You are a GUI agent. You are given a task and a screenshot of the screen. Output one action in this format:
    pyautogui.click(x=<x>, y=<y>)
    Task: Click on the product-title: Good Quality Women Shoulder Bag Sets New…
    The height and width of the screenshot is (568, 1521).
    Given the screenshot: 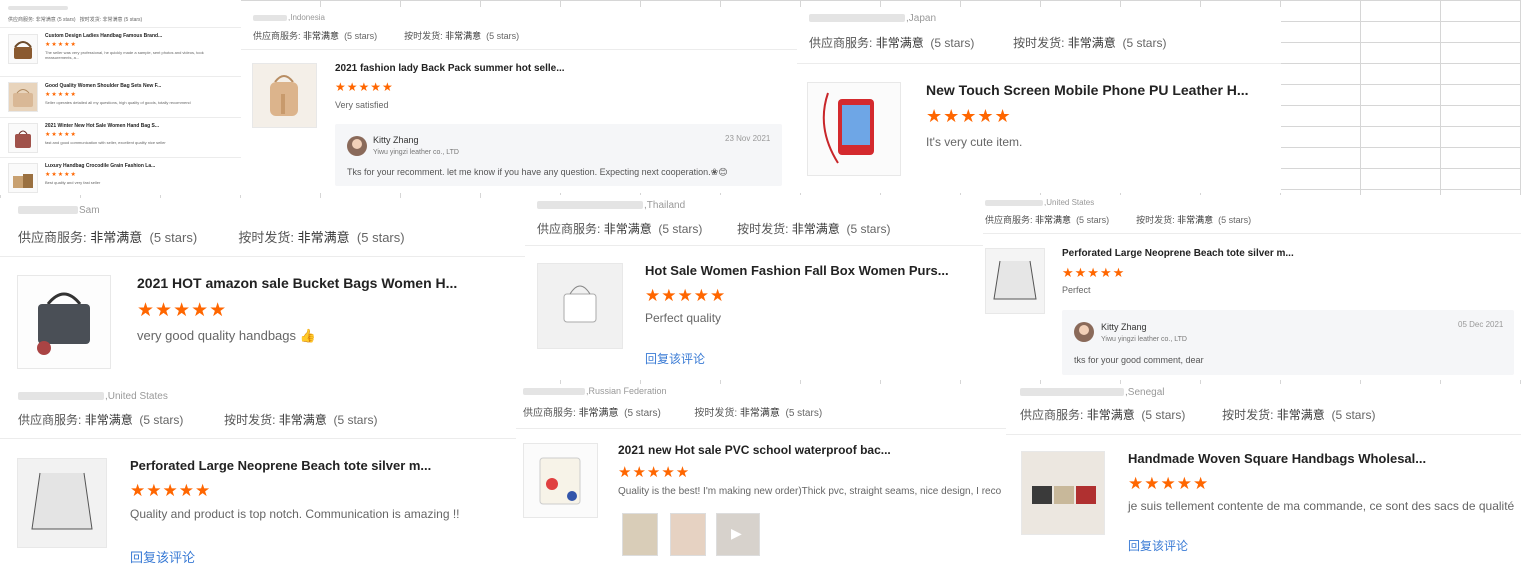 What is the action you would take?
    pyautogui.click(x=103, y=86)
    